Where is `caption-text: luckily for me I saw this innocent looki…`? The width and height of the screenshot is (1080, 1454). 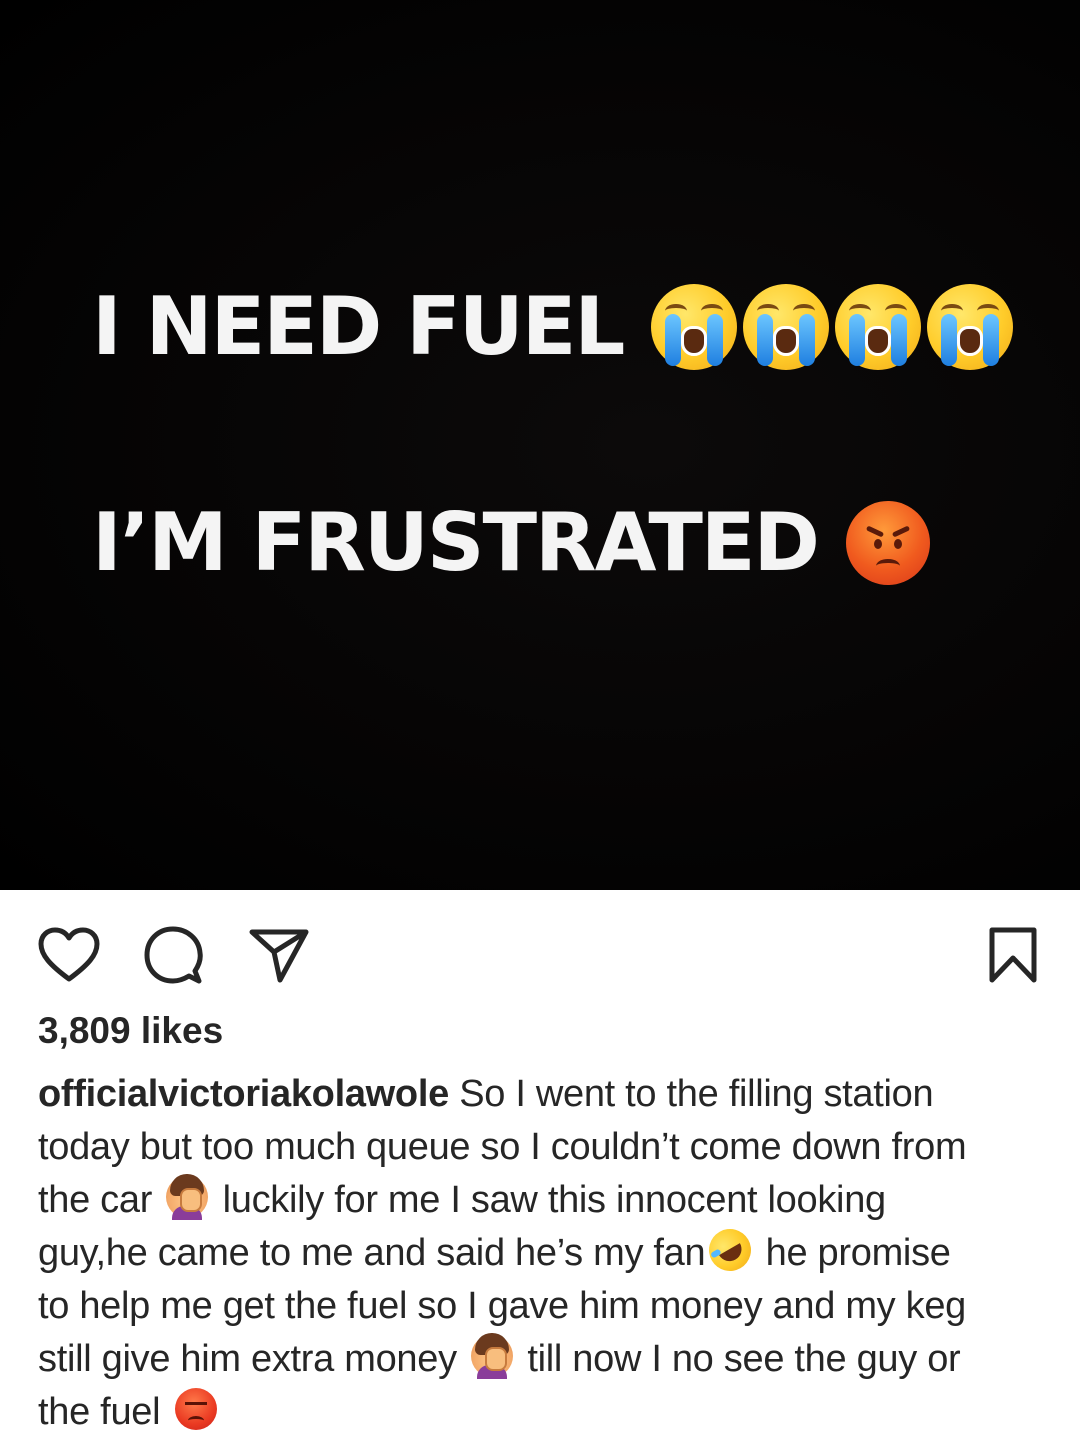 caption-text: luckily for me I saw this innocent looki… is located at coordinates (554, 1200).